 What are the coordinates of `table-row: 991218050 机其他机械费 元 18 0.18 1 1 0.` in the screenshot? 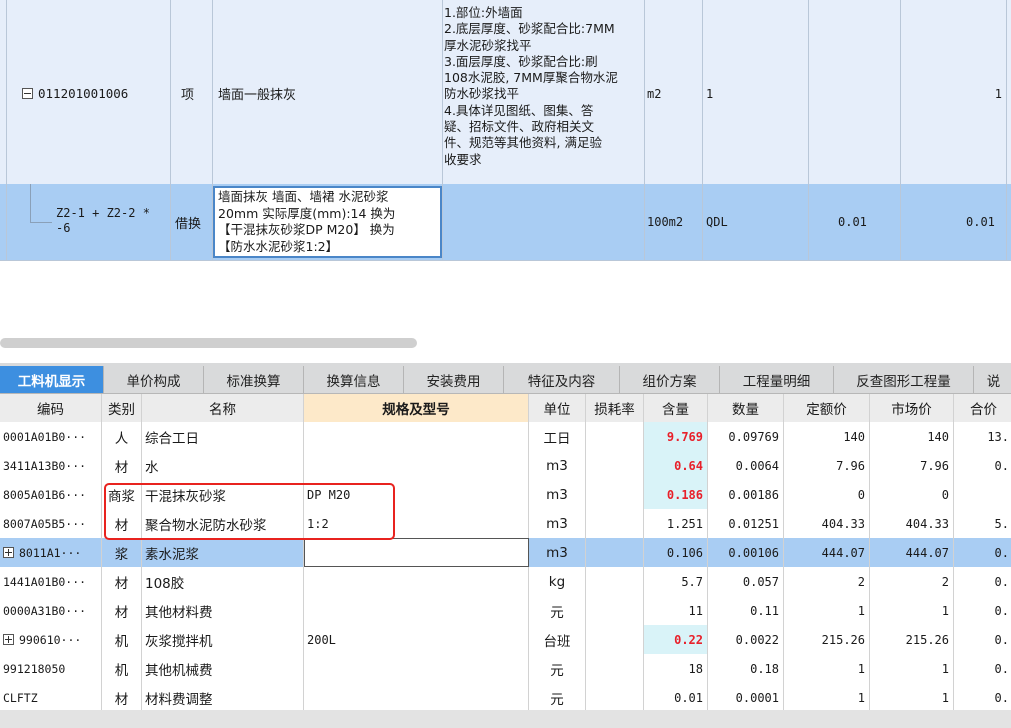 It's located at (505, 669).